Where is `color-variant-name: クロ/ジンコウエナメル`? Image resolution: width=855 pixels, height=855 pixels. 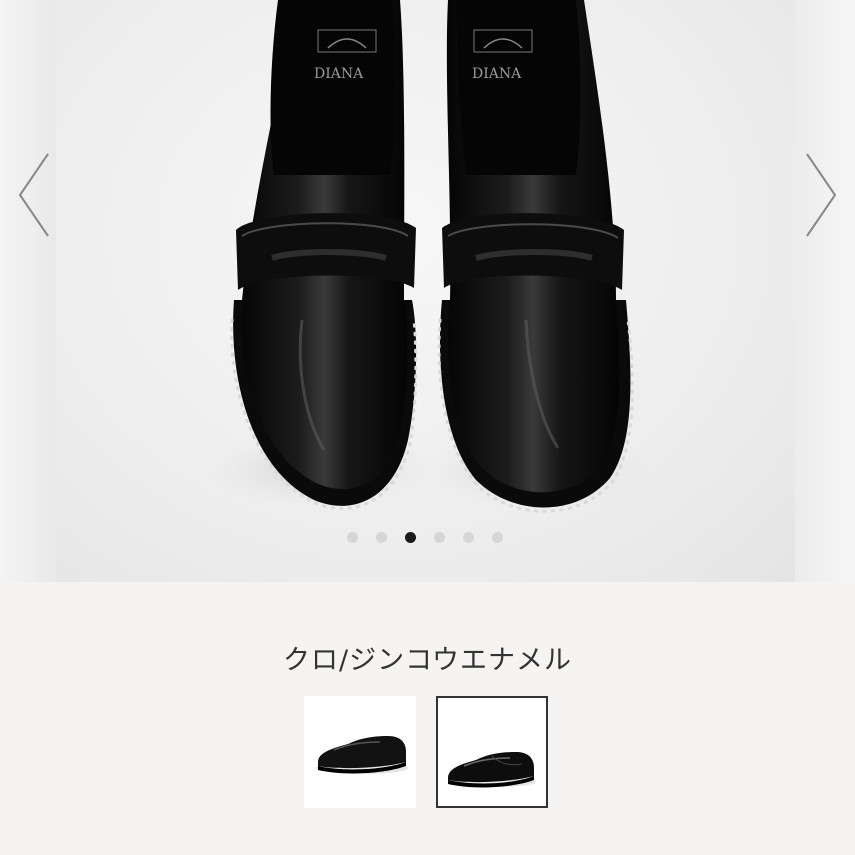
color-variant-name: クロ/ジンコウエナメル is located at coordinates (427, 660).